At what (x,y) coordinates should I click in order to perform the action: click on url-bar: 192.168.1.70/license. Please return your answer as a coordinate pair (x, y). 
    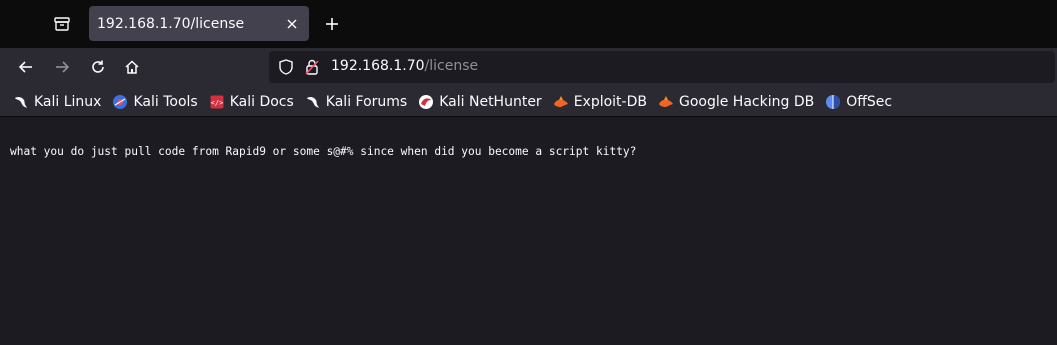
    Looking at the image, I should click on (662, 67).